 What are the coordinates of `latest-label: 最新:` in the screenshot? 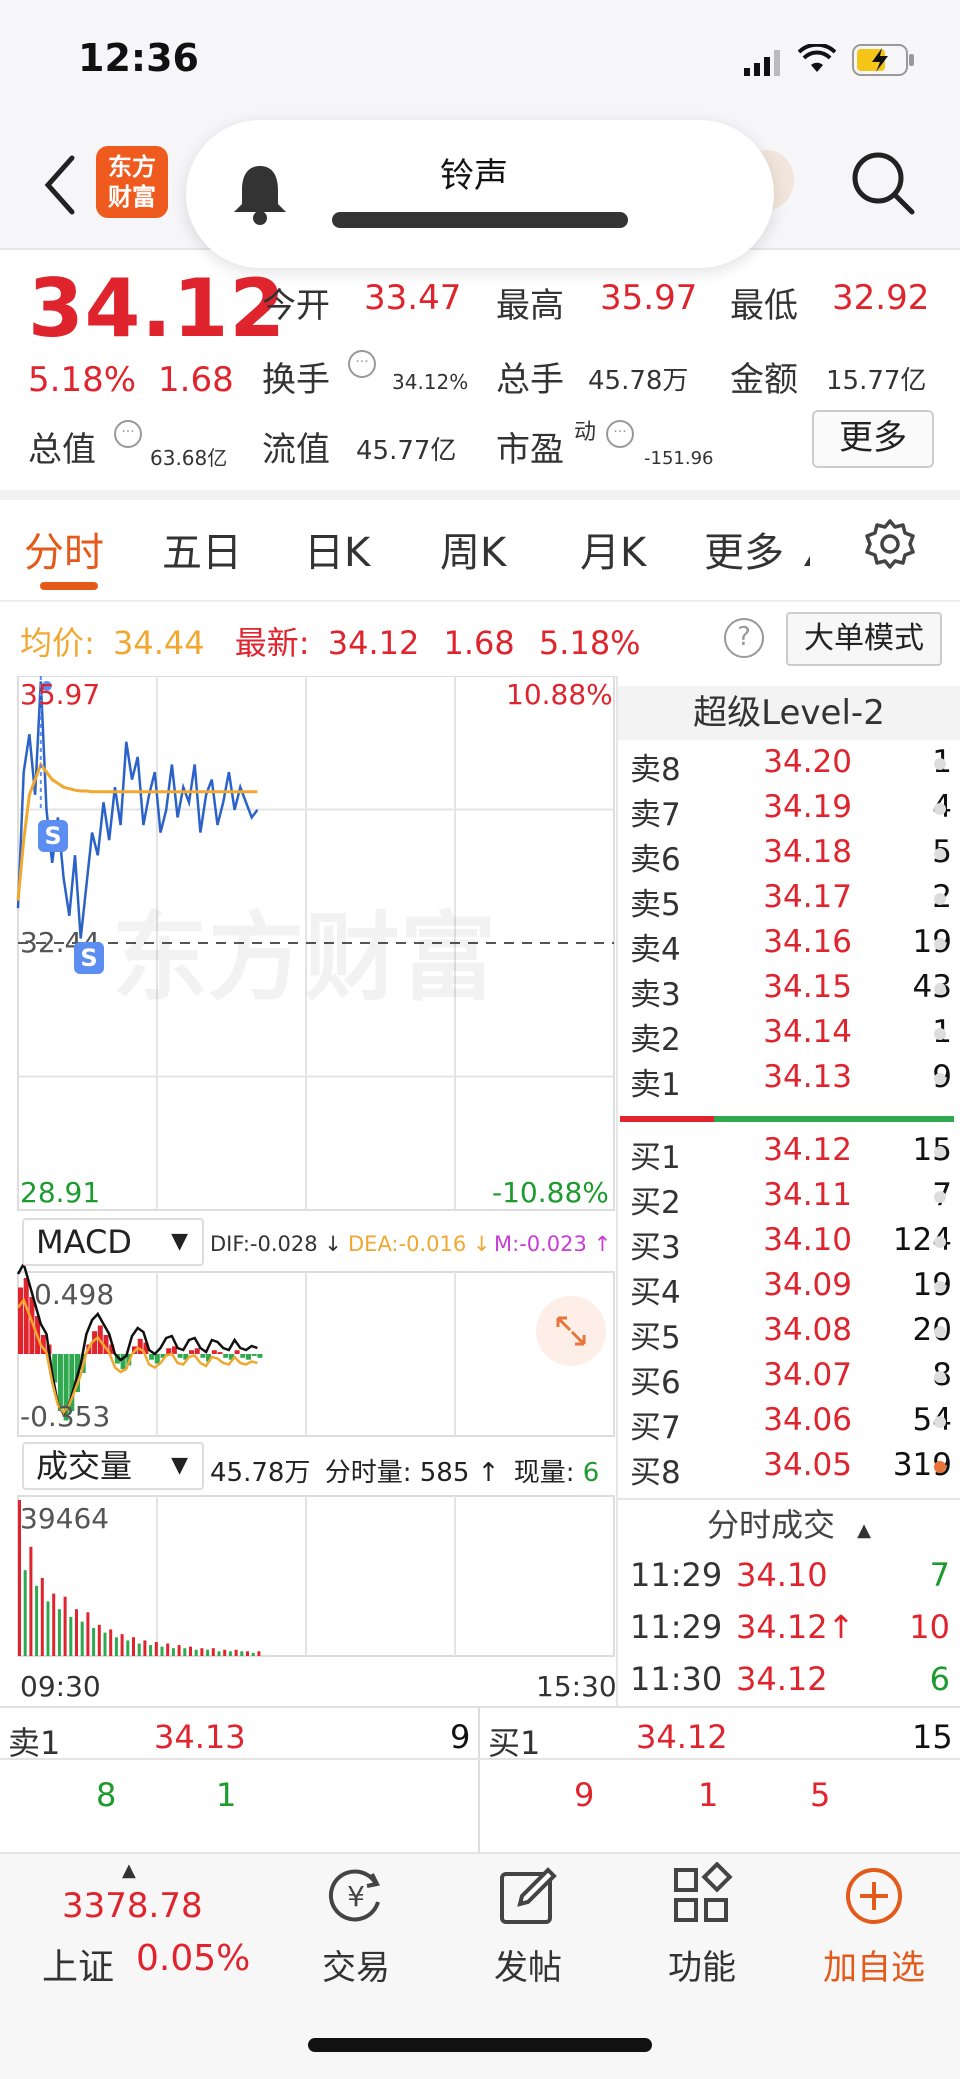 It's located at (272, 643).